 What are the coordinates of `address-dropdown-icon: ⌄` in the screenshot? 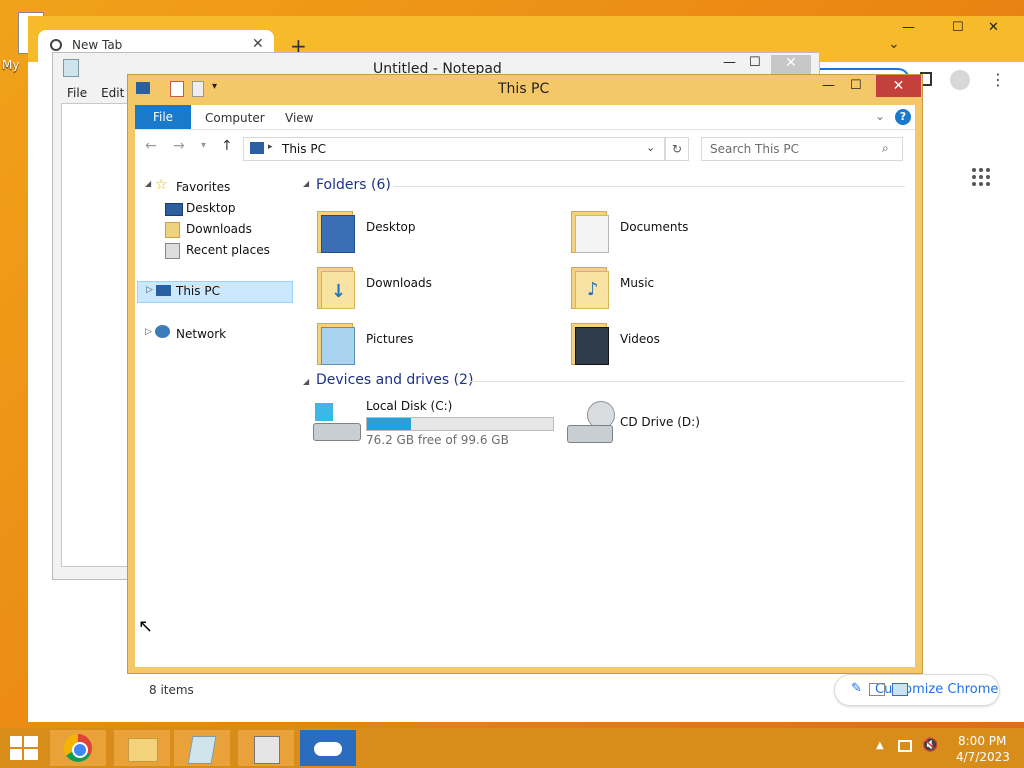 It's located at (650, 147).